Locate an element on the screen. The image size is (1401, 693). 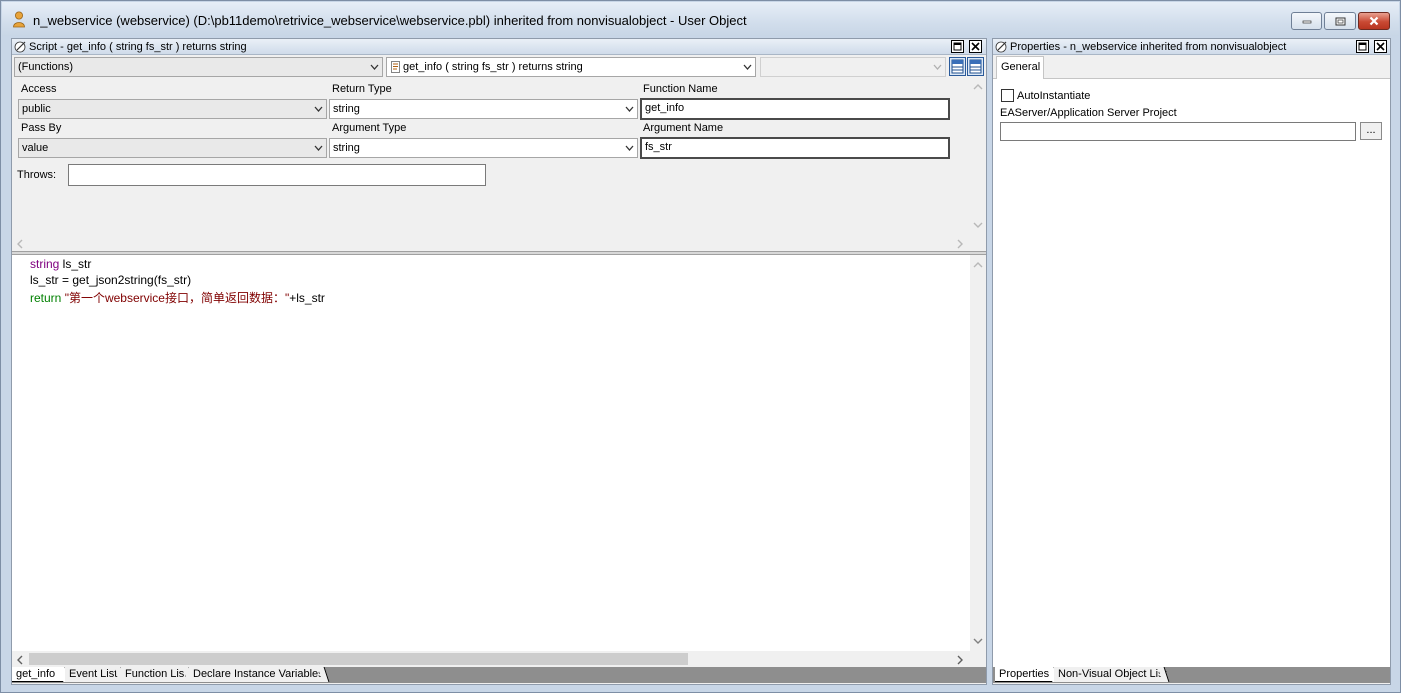
prototype-view-button is located at coordinates (957, 66).